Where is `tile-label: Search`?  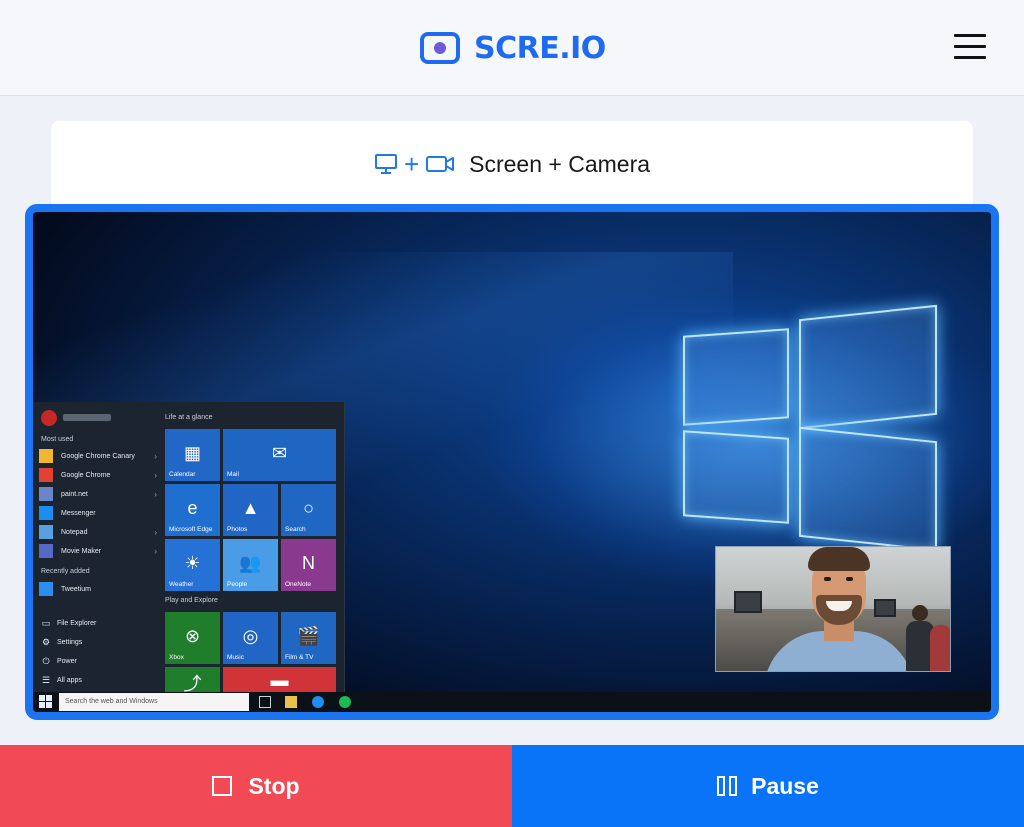
tile-label: Search is located at coordinates (295, 529).